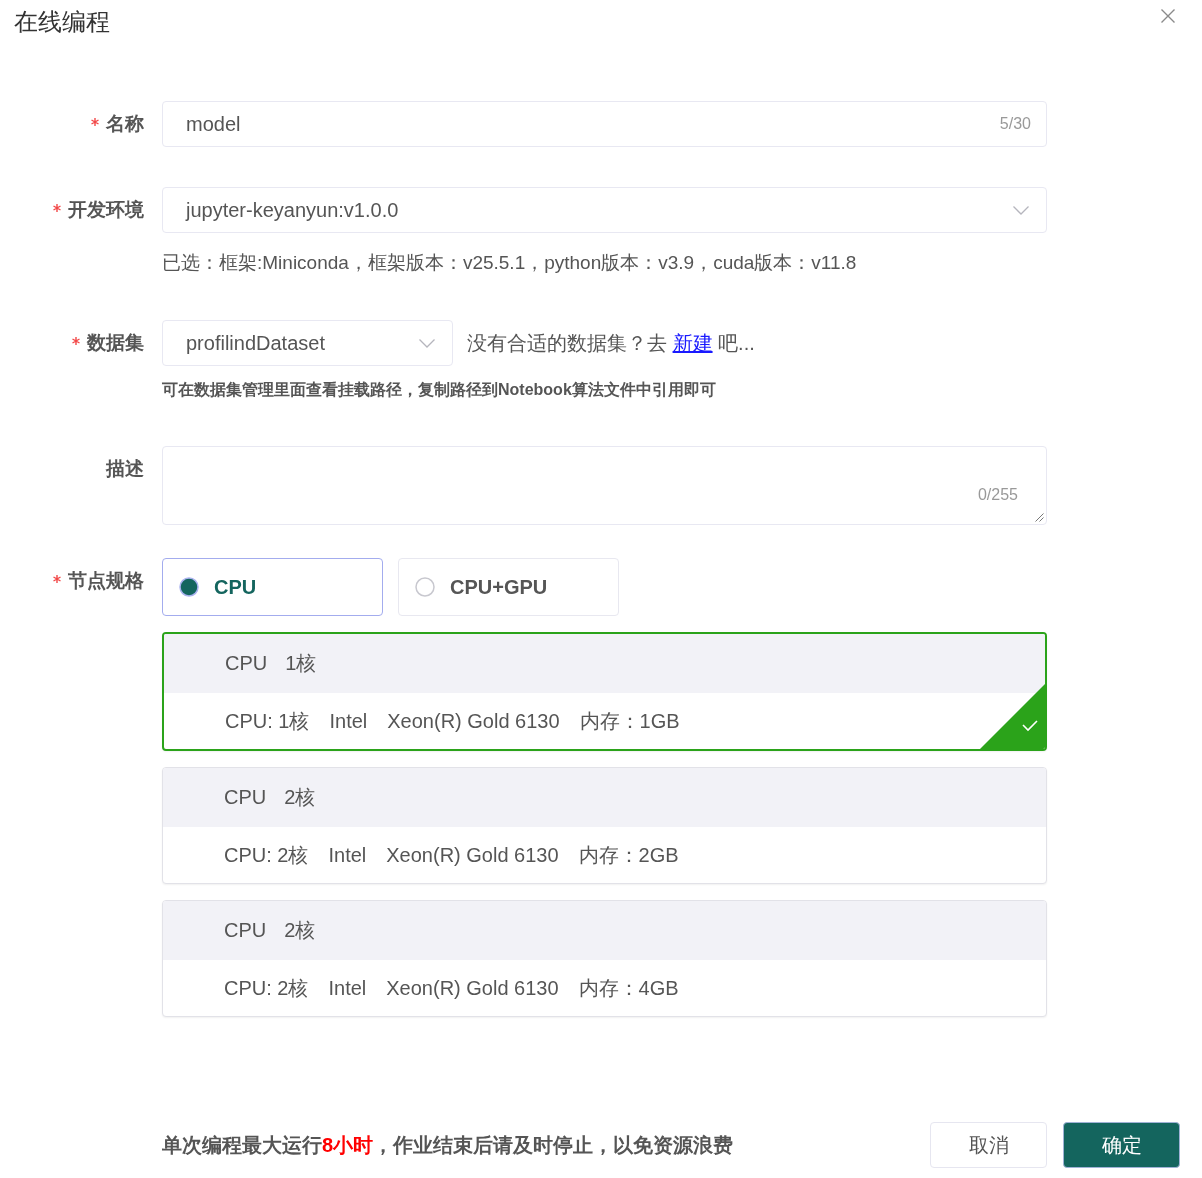 This screenshot has height=1178, width=1202. I want to click on field-label: 节点规格, so click(106, 581).